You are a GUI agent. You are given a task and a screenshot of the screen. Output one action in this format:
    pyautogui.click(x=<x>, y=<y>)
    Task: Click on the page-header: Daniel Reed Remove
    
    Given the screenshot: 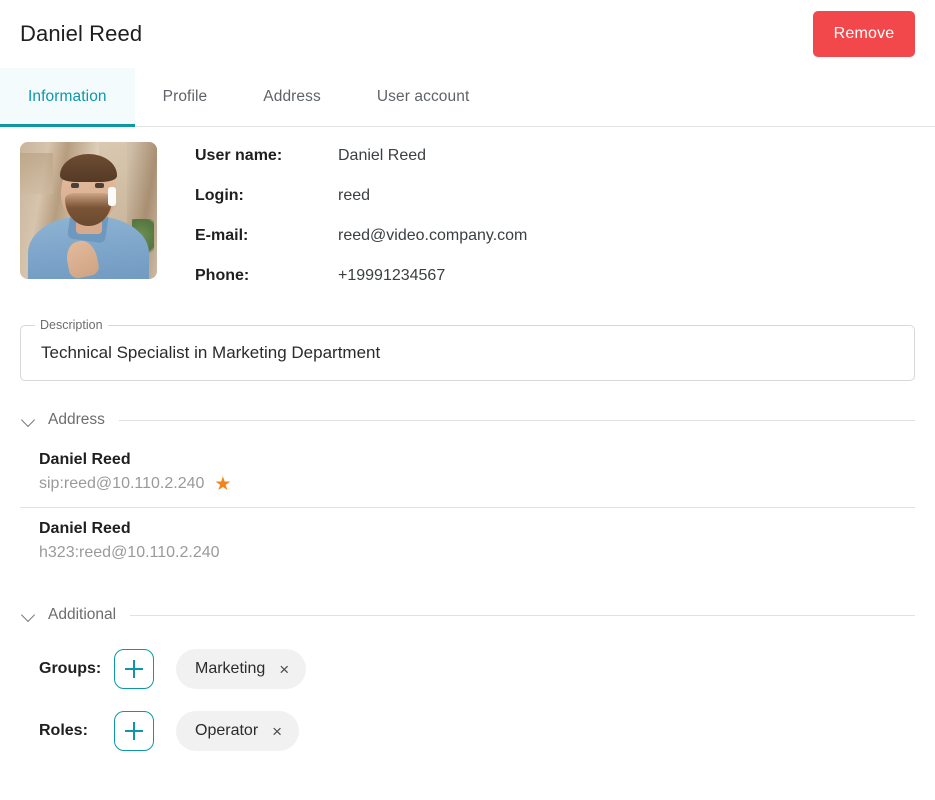 What is the action you would take?
    pyautogui.click(x=467, y=34)
    